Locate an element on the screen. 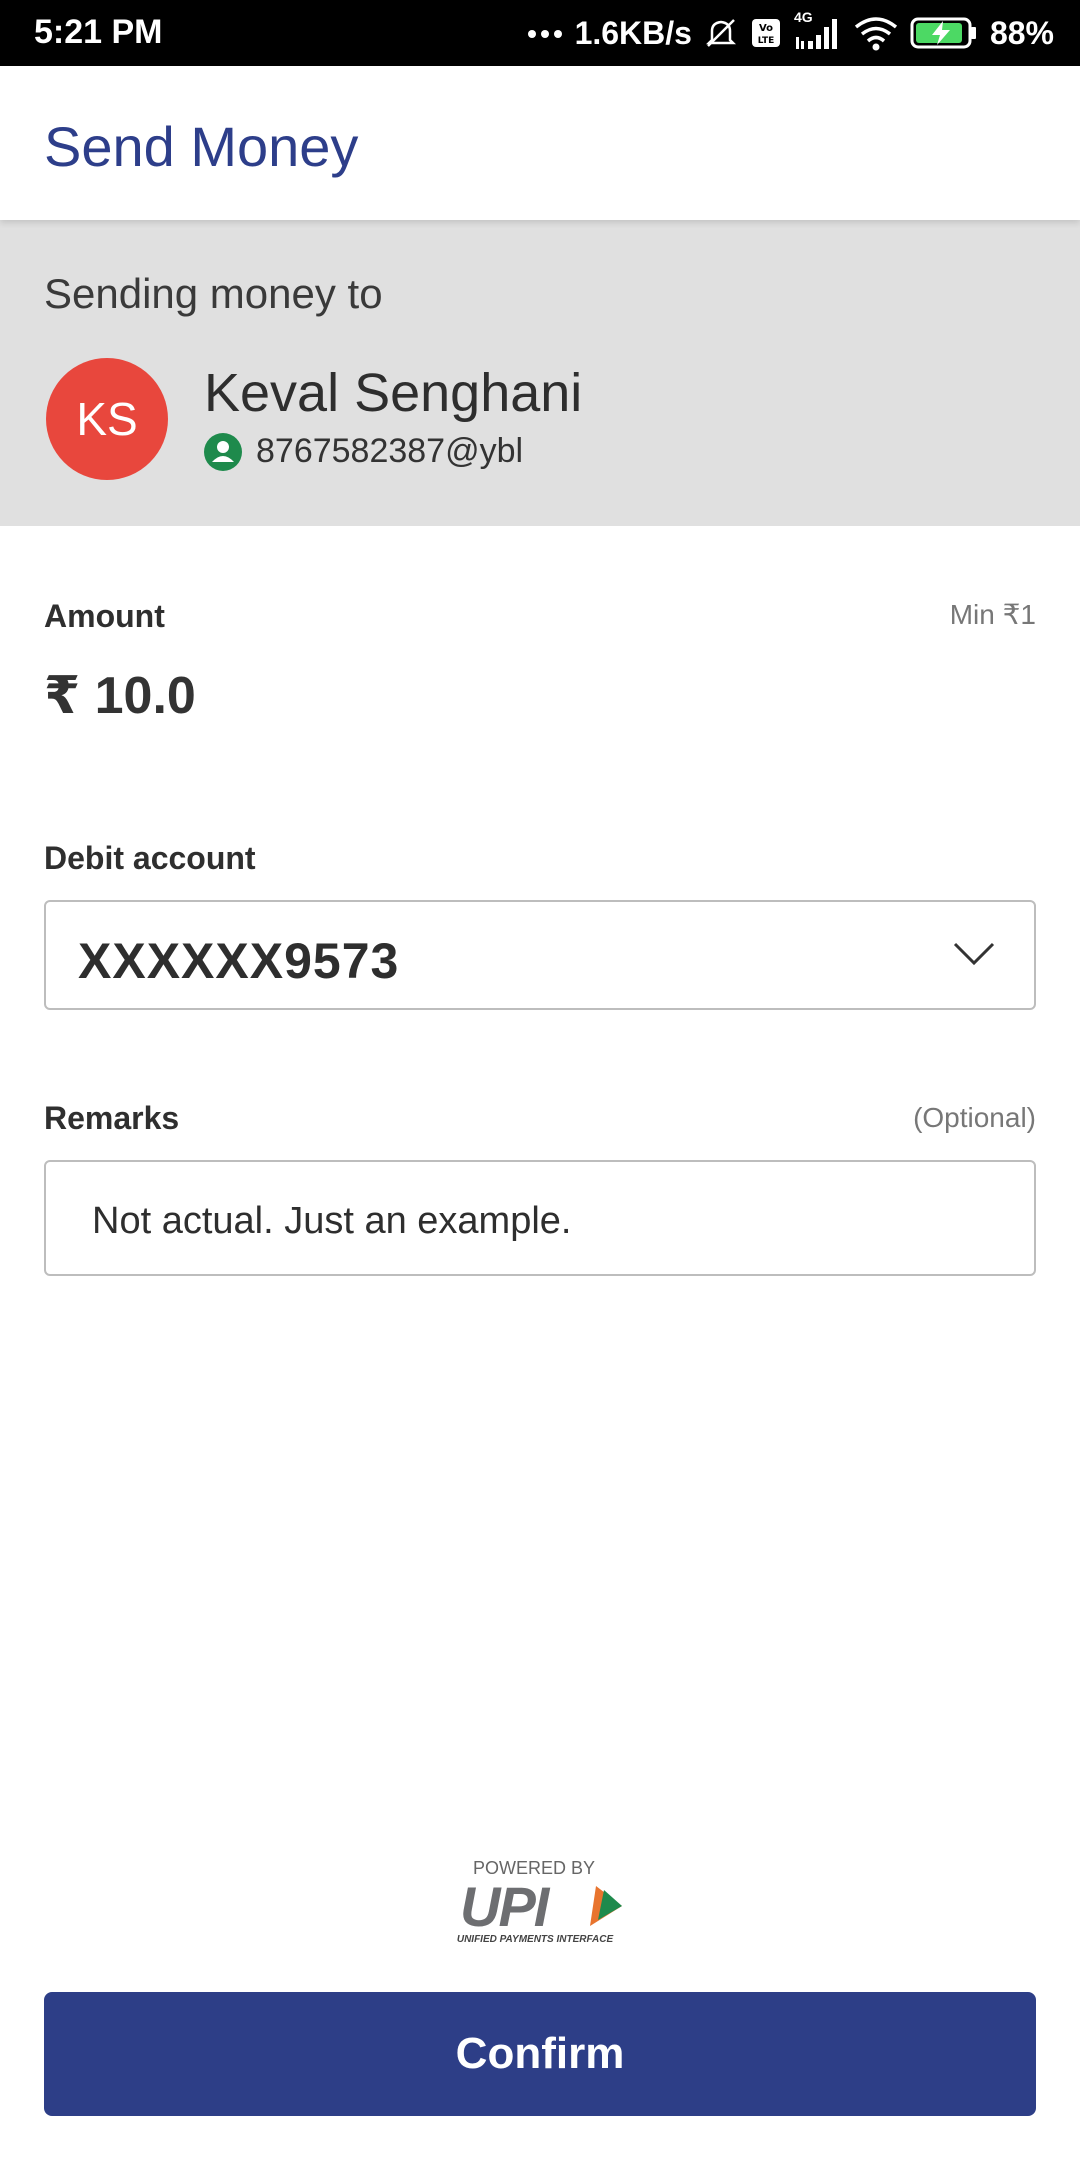  remarks-label: Remarks is located at coordinates (112, 1118).